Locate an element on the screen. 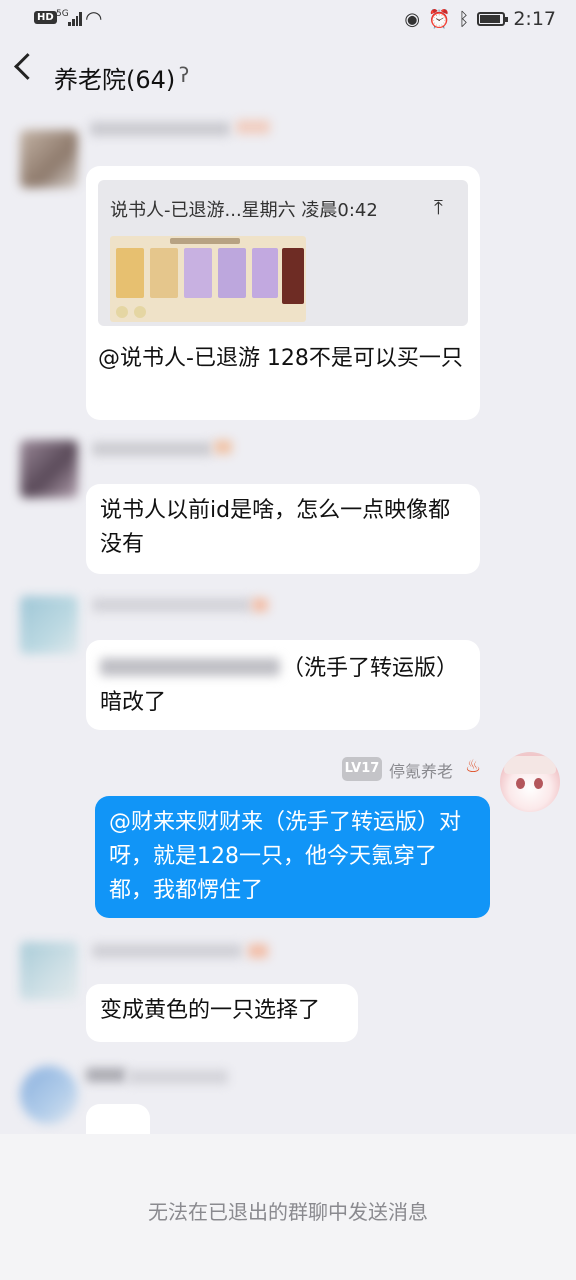 The width and height of the screenshot is (576, 1280). message-bubble: 说书人以前id是啥，怎么一点映像都没有 is located at coordinates (283, 529).